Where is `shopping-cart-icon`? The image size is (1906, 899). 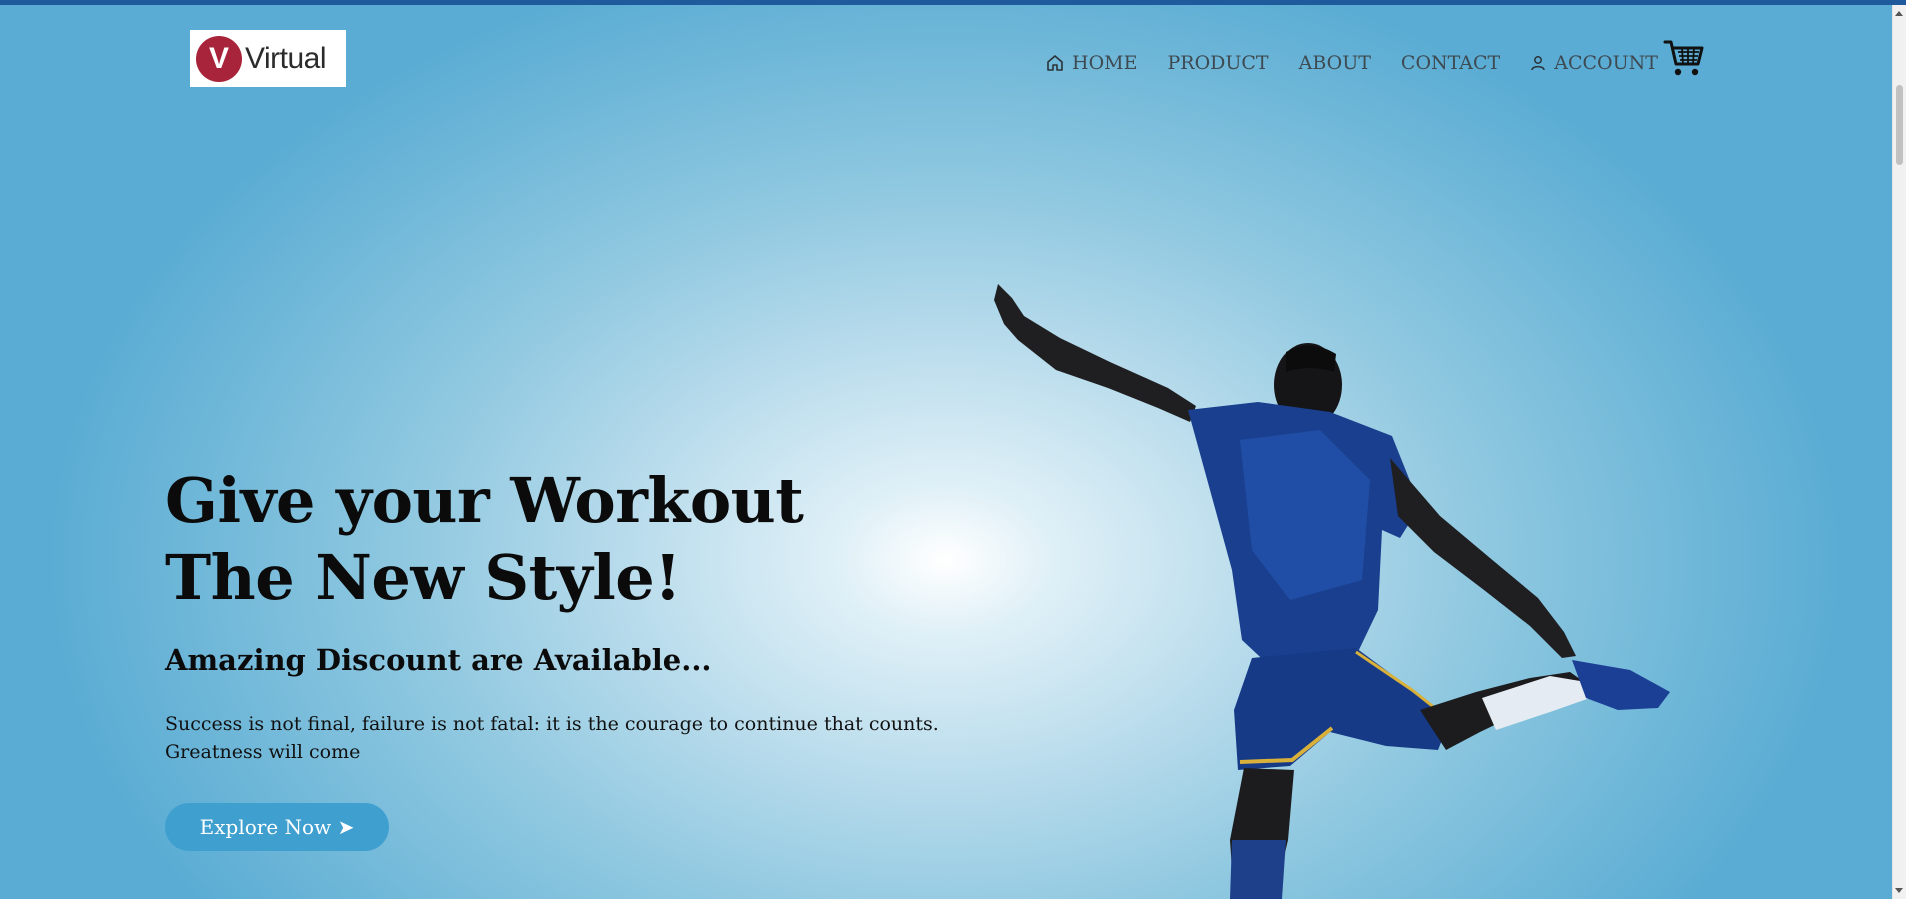
shopping-cart-icon is located at coordinates (1684, 58).